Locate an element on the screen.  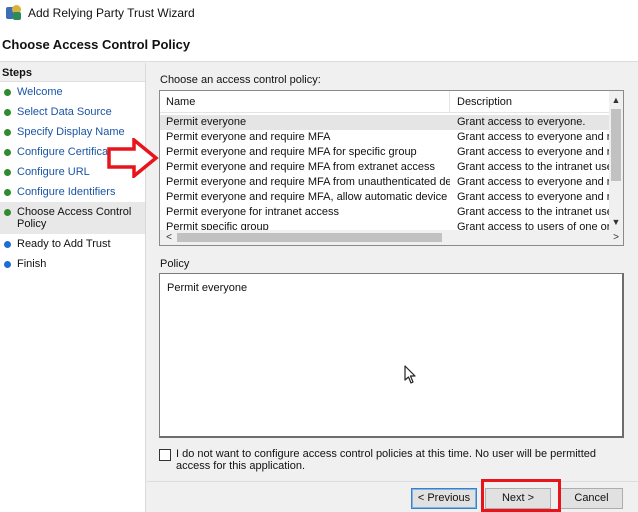
step-label: Welcome is located at coordinates (40, 92).